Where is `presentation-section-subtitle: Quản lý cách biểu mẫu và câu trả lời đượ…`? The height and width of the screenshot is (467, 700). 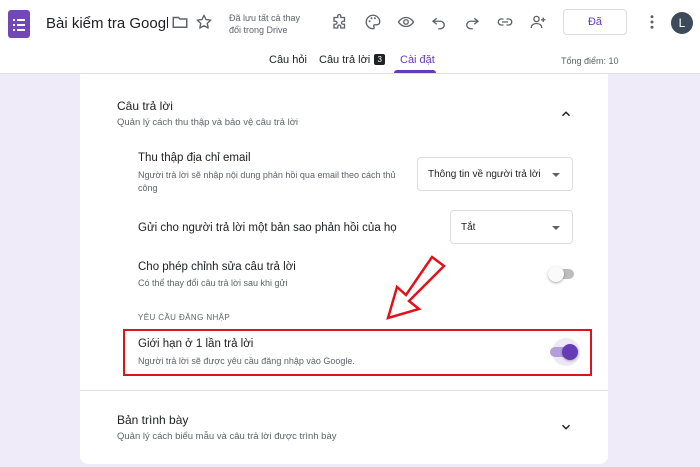 presentation-section-subtitle: Quản lý cách biểu mẫu và câu trả lời đượ… is located at coordinates (227, 436).